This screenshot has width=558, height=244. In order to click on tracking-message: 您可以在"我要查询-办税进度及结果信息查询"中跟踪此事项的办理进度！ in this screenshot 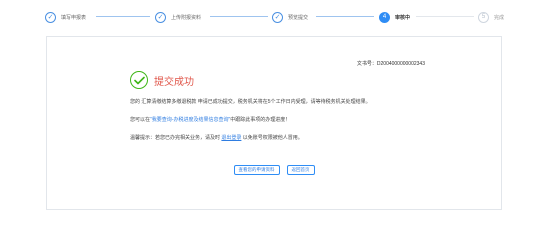, I will do `click(210, 119)`.